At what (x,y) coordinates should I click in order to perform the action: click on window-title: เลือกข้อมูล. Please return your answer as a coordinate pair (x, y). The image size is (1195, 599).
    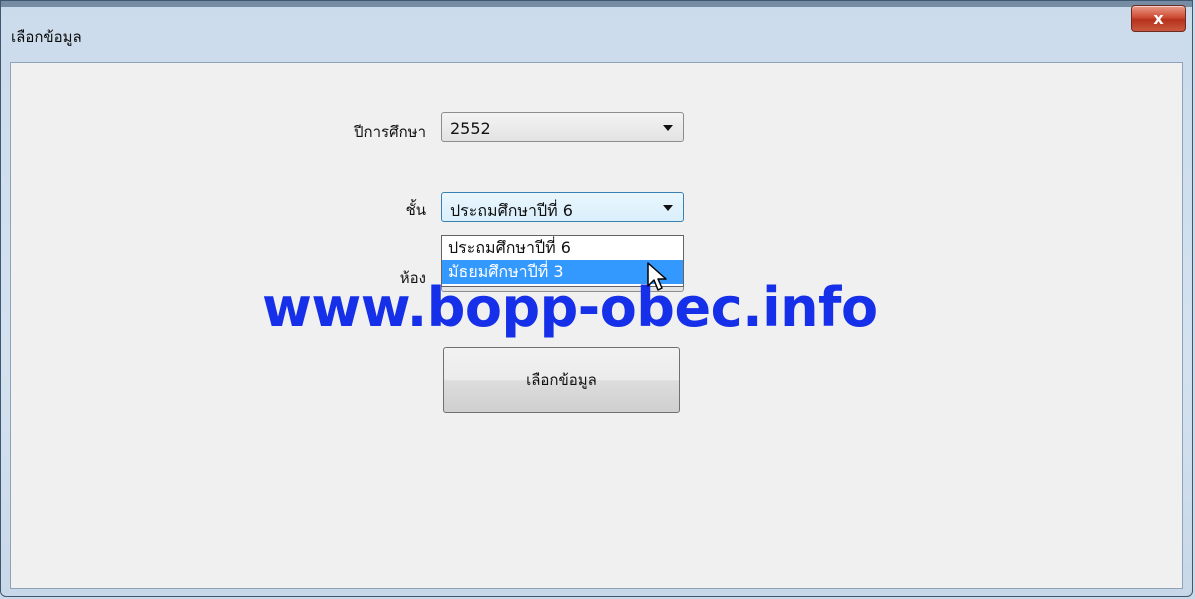
    Looking at the image, I should click on (46, 37).